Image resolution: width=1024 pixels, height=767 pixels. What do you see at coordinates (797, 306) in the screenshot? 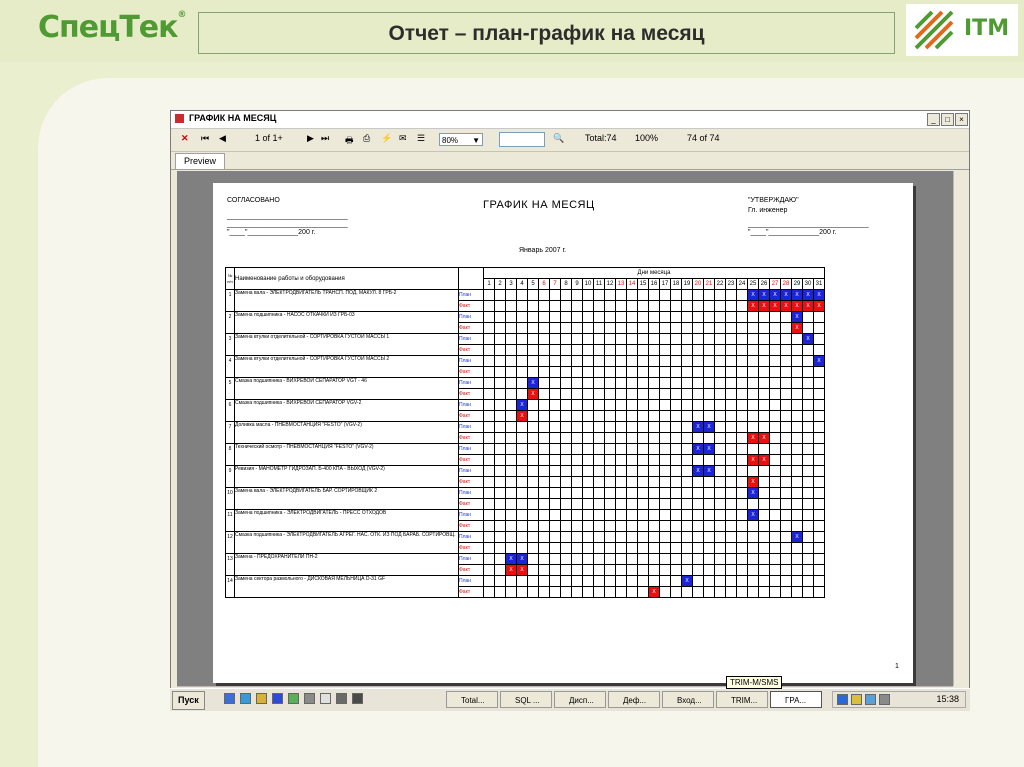
I see `fact-mark: X` at bounding box center [797, 306].